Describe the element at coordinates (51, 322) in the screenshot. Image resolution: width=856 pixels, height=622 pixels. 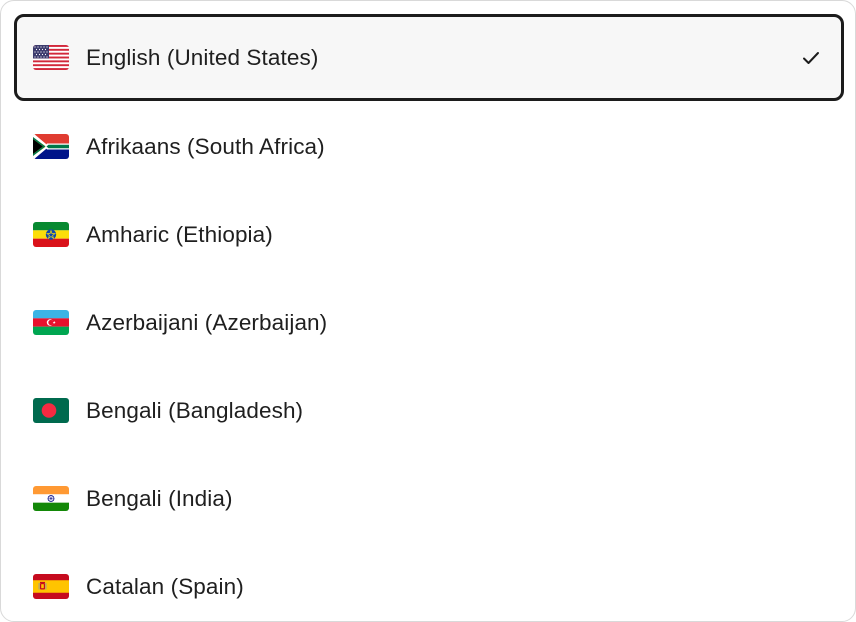
I see `flag-az-icon` at that location.